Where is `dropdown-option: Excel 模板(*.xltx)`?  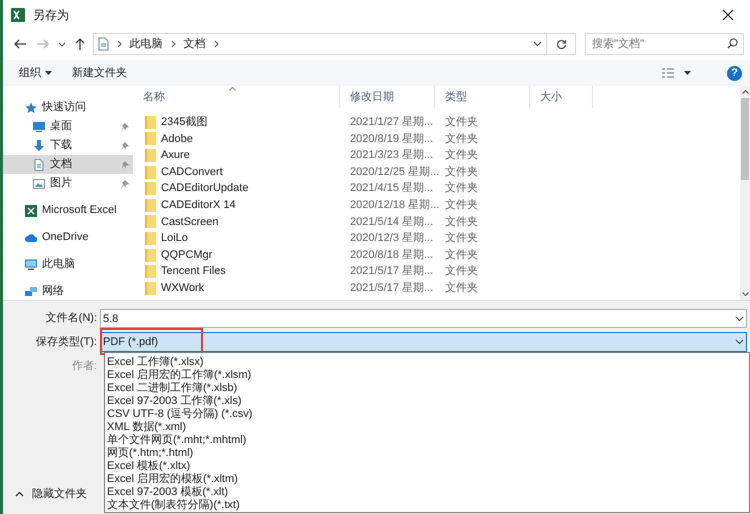 dropdown-option: Excel 模板(*.xltx) is located at coordinates (148, 466).